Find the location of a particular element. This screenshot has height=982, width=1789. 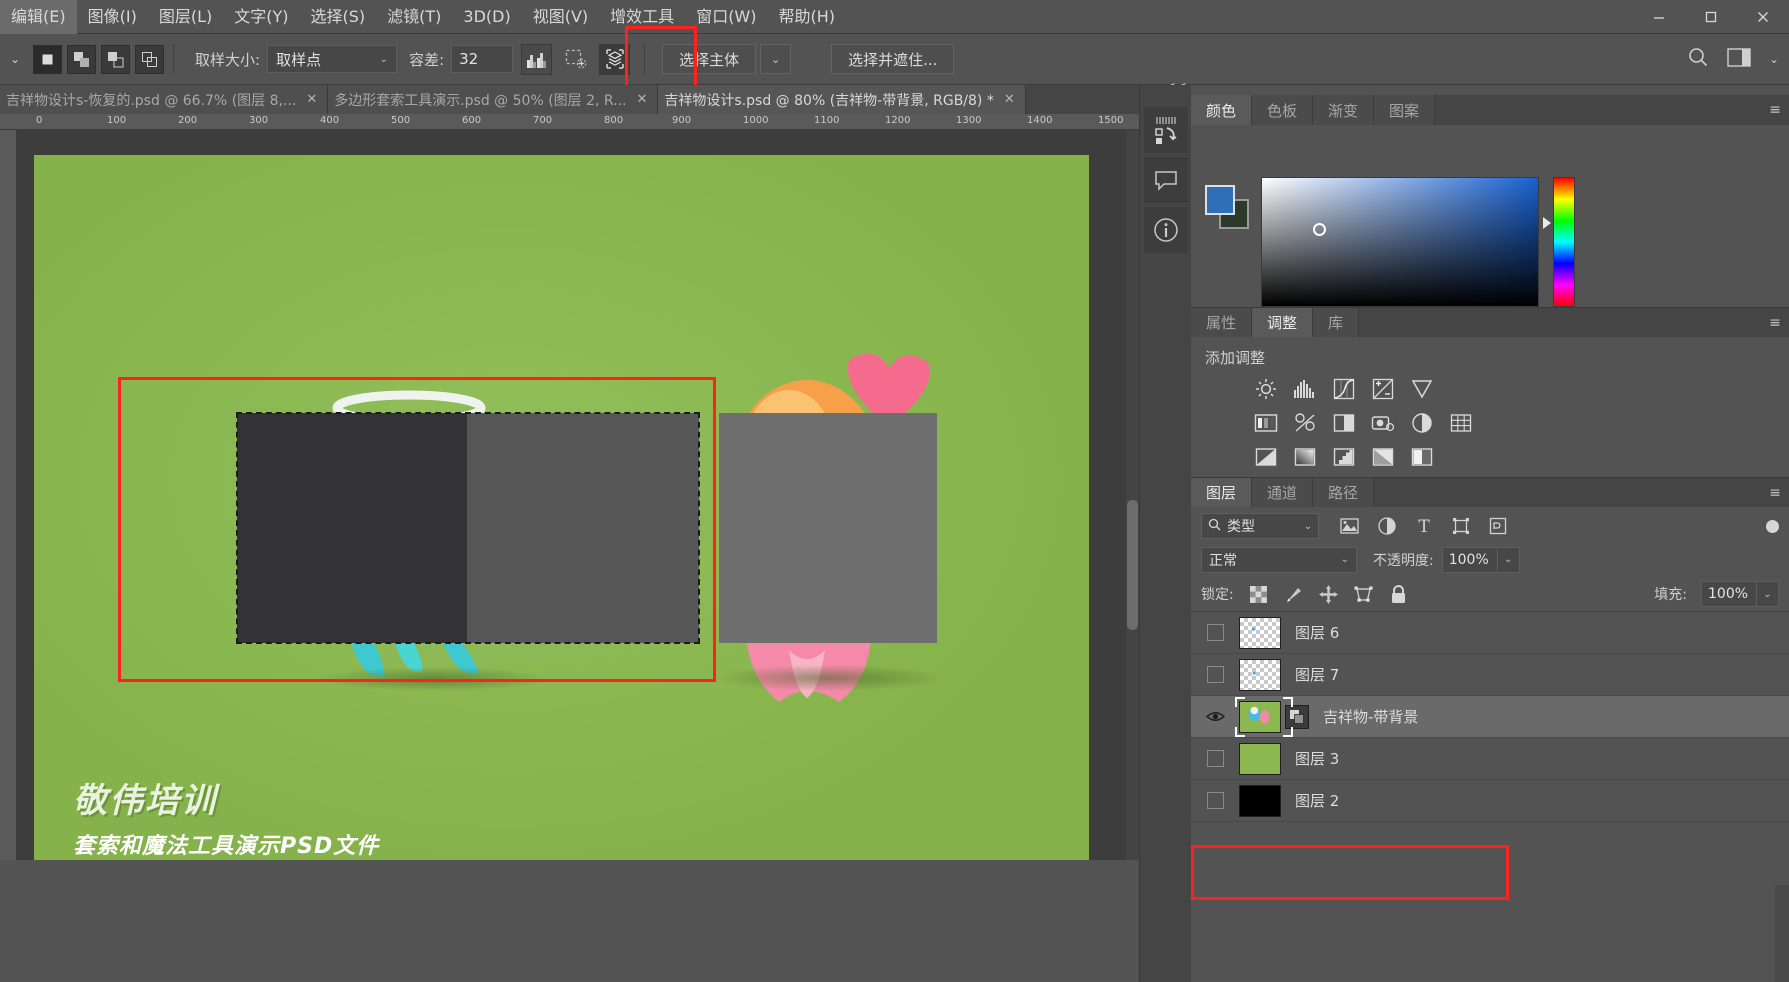

menu-item-select: 选择(S) is located at coordinates (338, 17).